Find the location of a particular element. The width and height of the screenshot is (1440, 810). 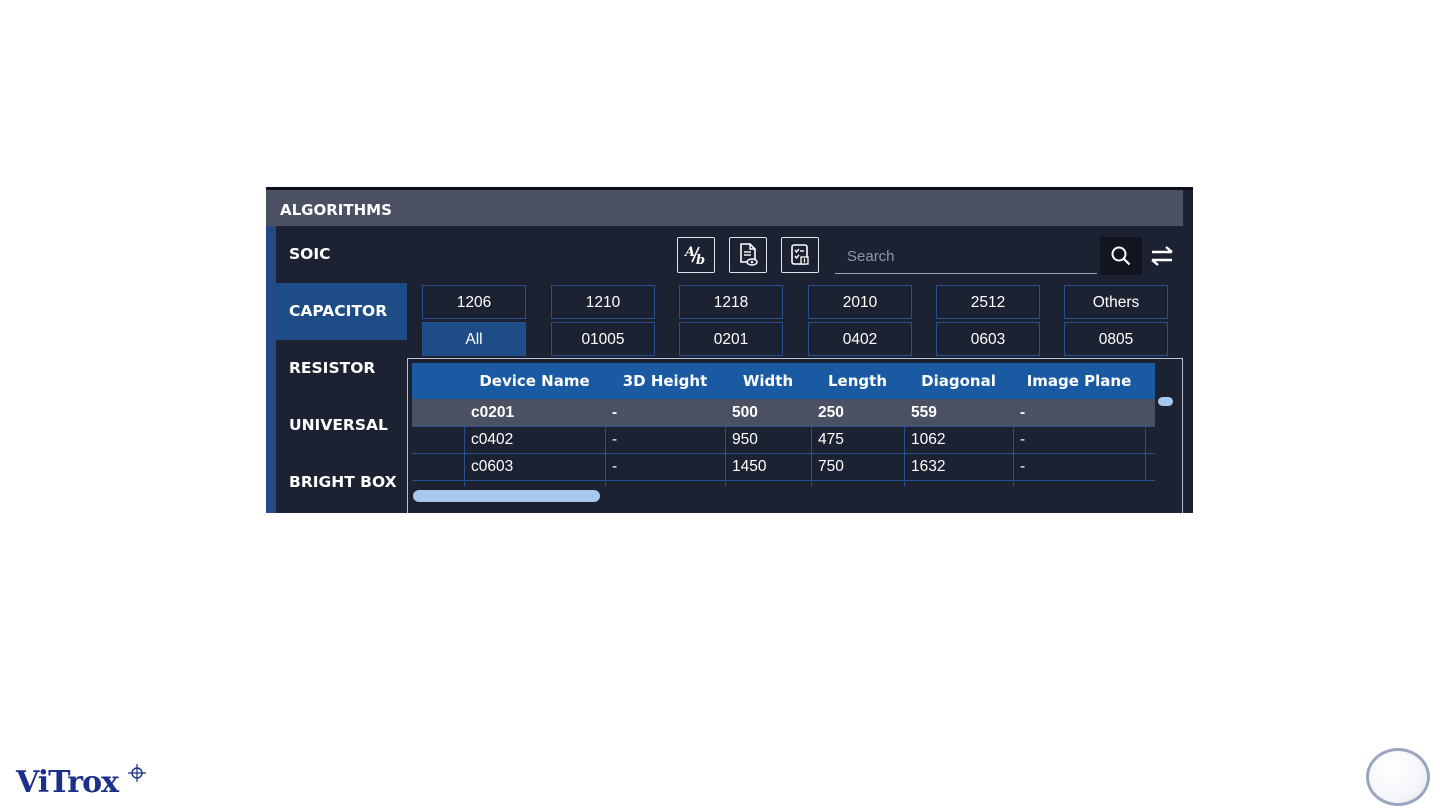

column-device-name: Device Name is located at coordinates (534, 381).